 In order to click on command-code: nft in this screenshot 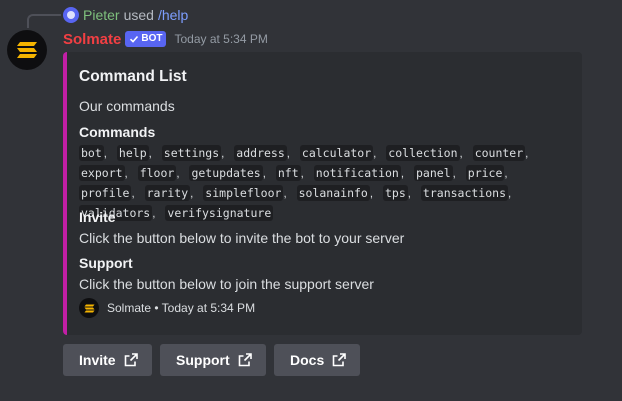, I will do `click(288, 173)`.